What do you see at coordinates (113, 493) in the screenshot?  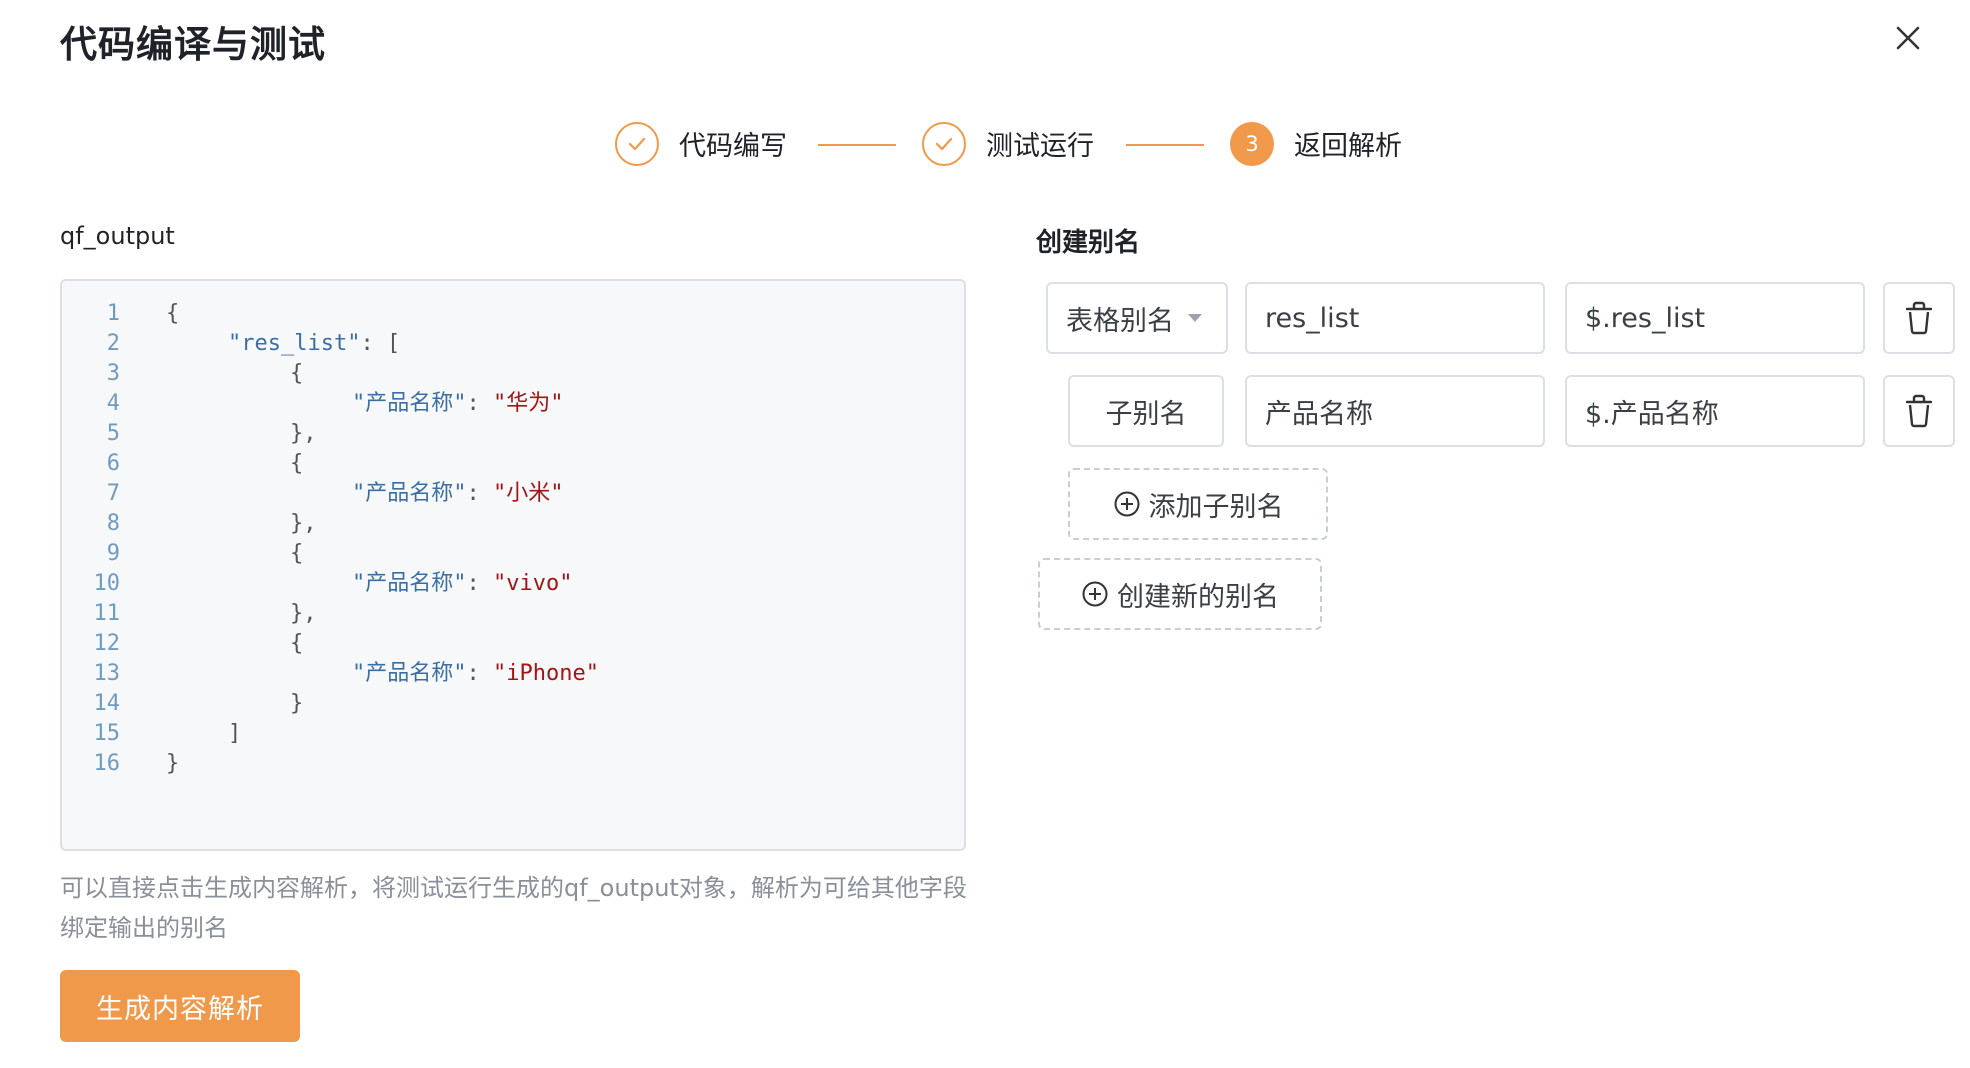 I see `line-number: 7` at bounding box center [113, 493].